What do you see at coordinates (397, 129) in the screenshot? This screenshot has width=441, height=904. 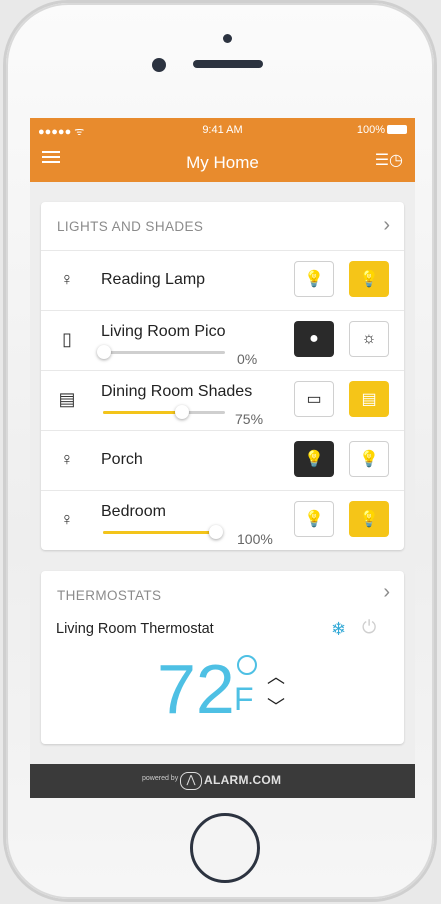 I see `battery-icon` at bounding box center [397, 129].